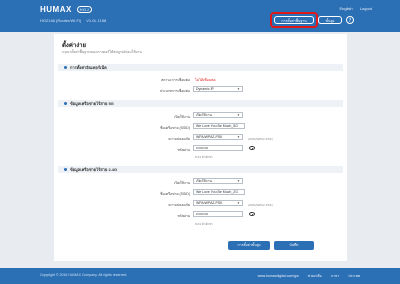 The width and height of the screenshot is (400, 284). I want to click on firmware-version: V1.0L 1158, so click(96, 20).